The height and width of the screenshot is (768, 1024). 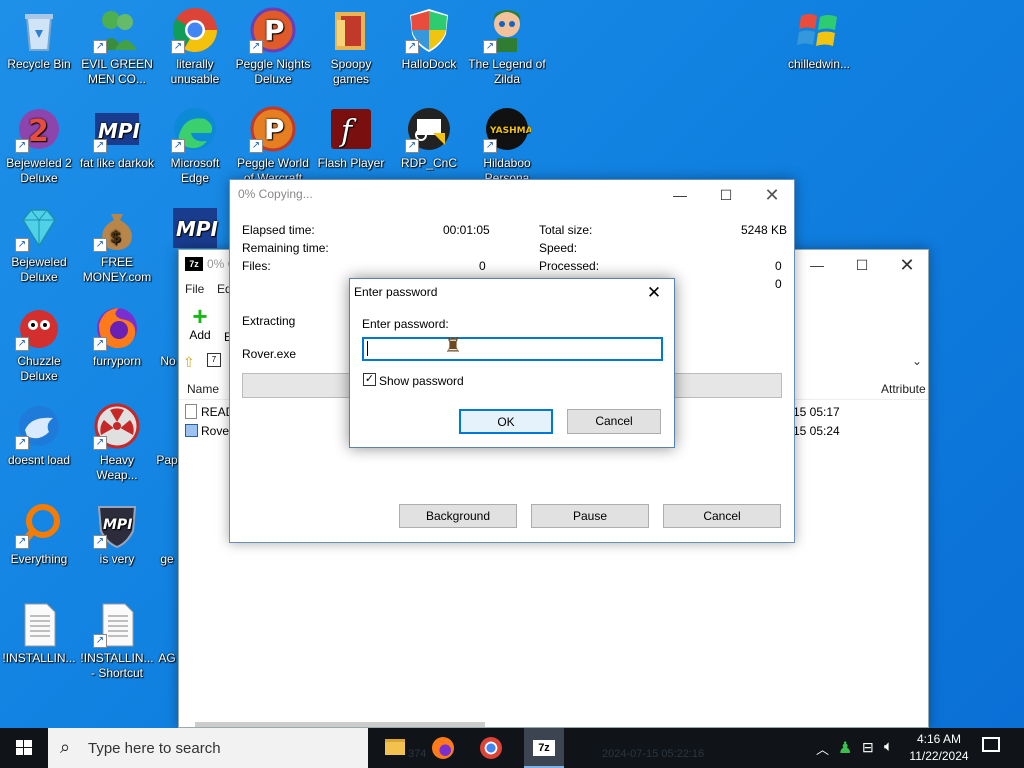 I want to click on peggle-nights-shortcut: P ↗ Peggle Nights Deluxe, so click(x=273, y=46).